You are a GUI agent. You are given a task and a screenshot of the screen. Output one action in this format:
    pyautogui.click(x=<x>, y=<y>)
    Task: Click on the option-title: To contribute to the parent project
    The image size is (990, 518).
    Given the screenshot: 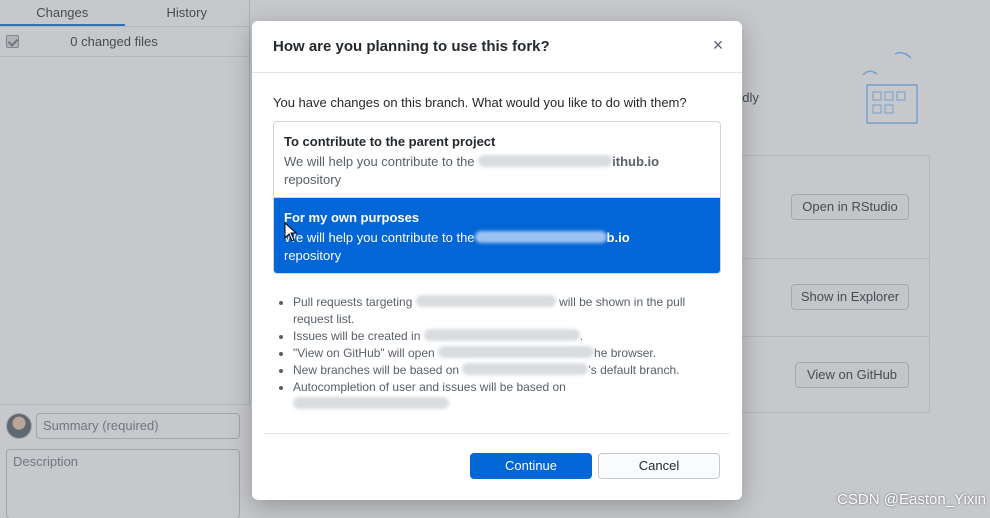 What is the action you would take?
    pyautogui.click(x=390, y=141)
    